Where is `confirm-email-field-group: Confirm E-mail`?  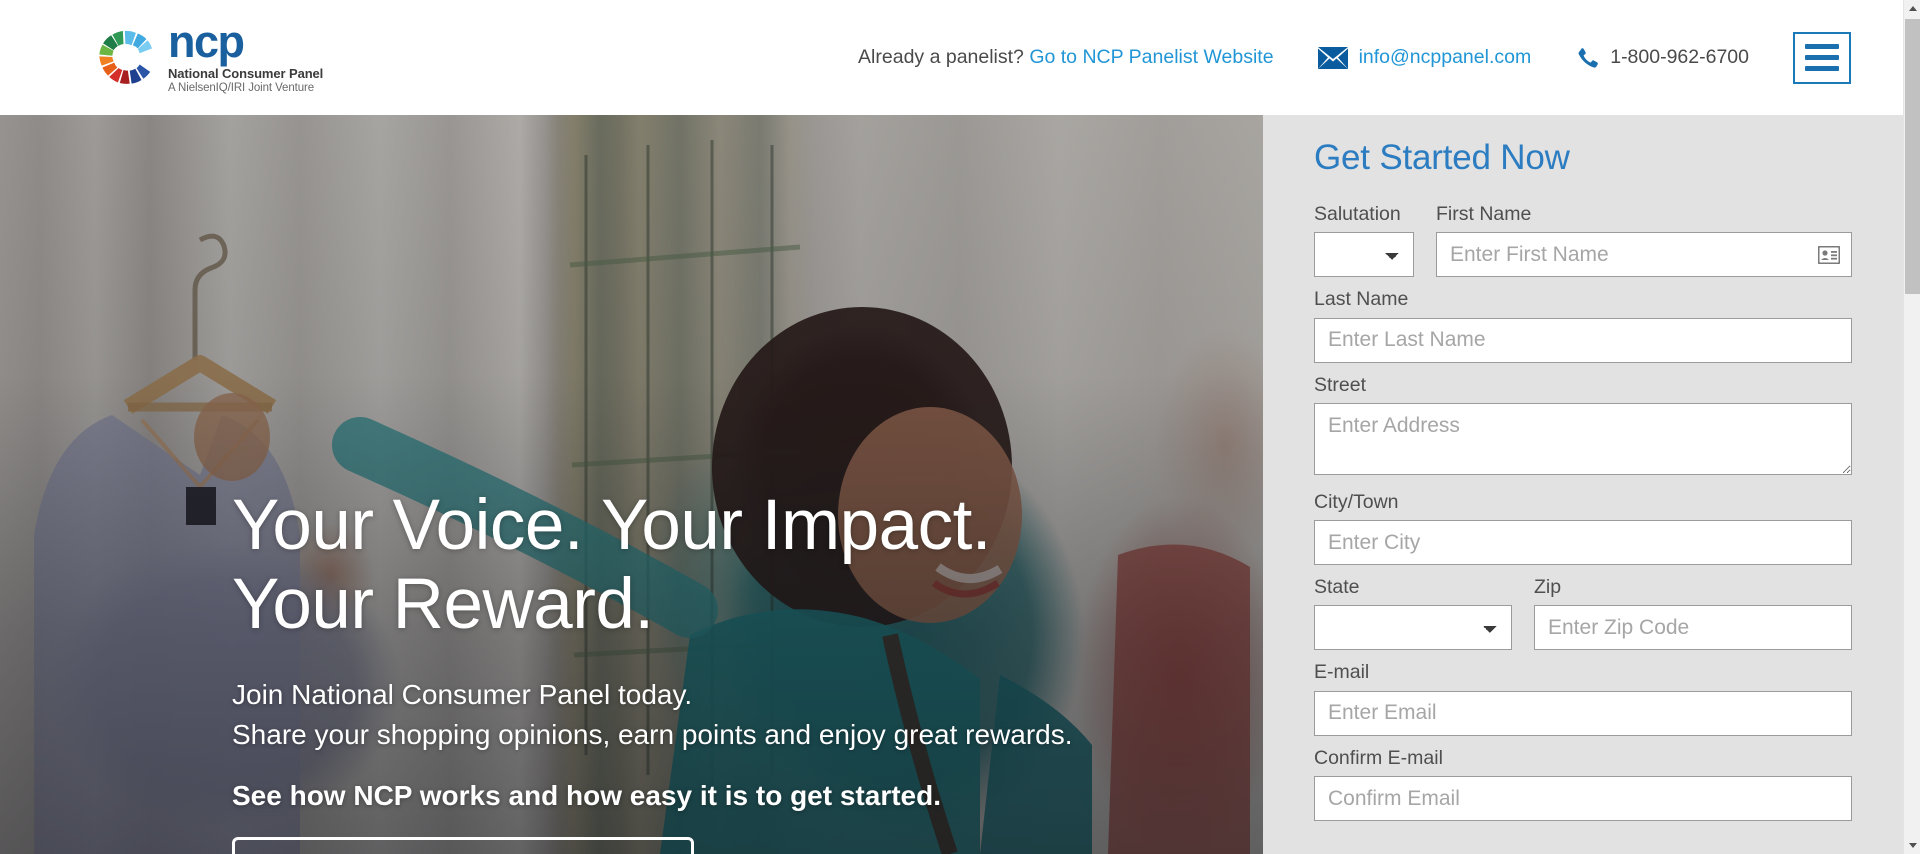
confirm-email-field-group: Confirm E-mail is located at coordinates (1583, 783).